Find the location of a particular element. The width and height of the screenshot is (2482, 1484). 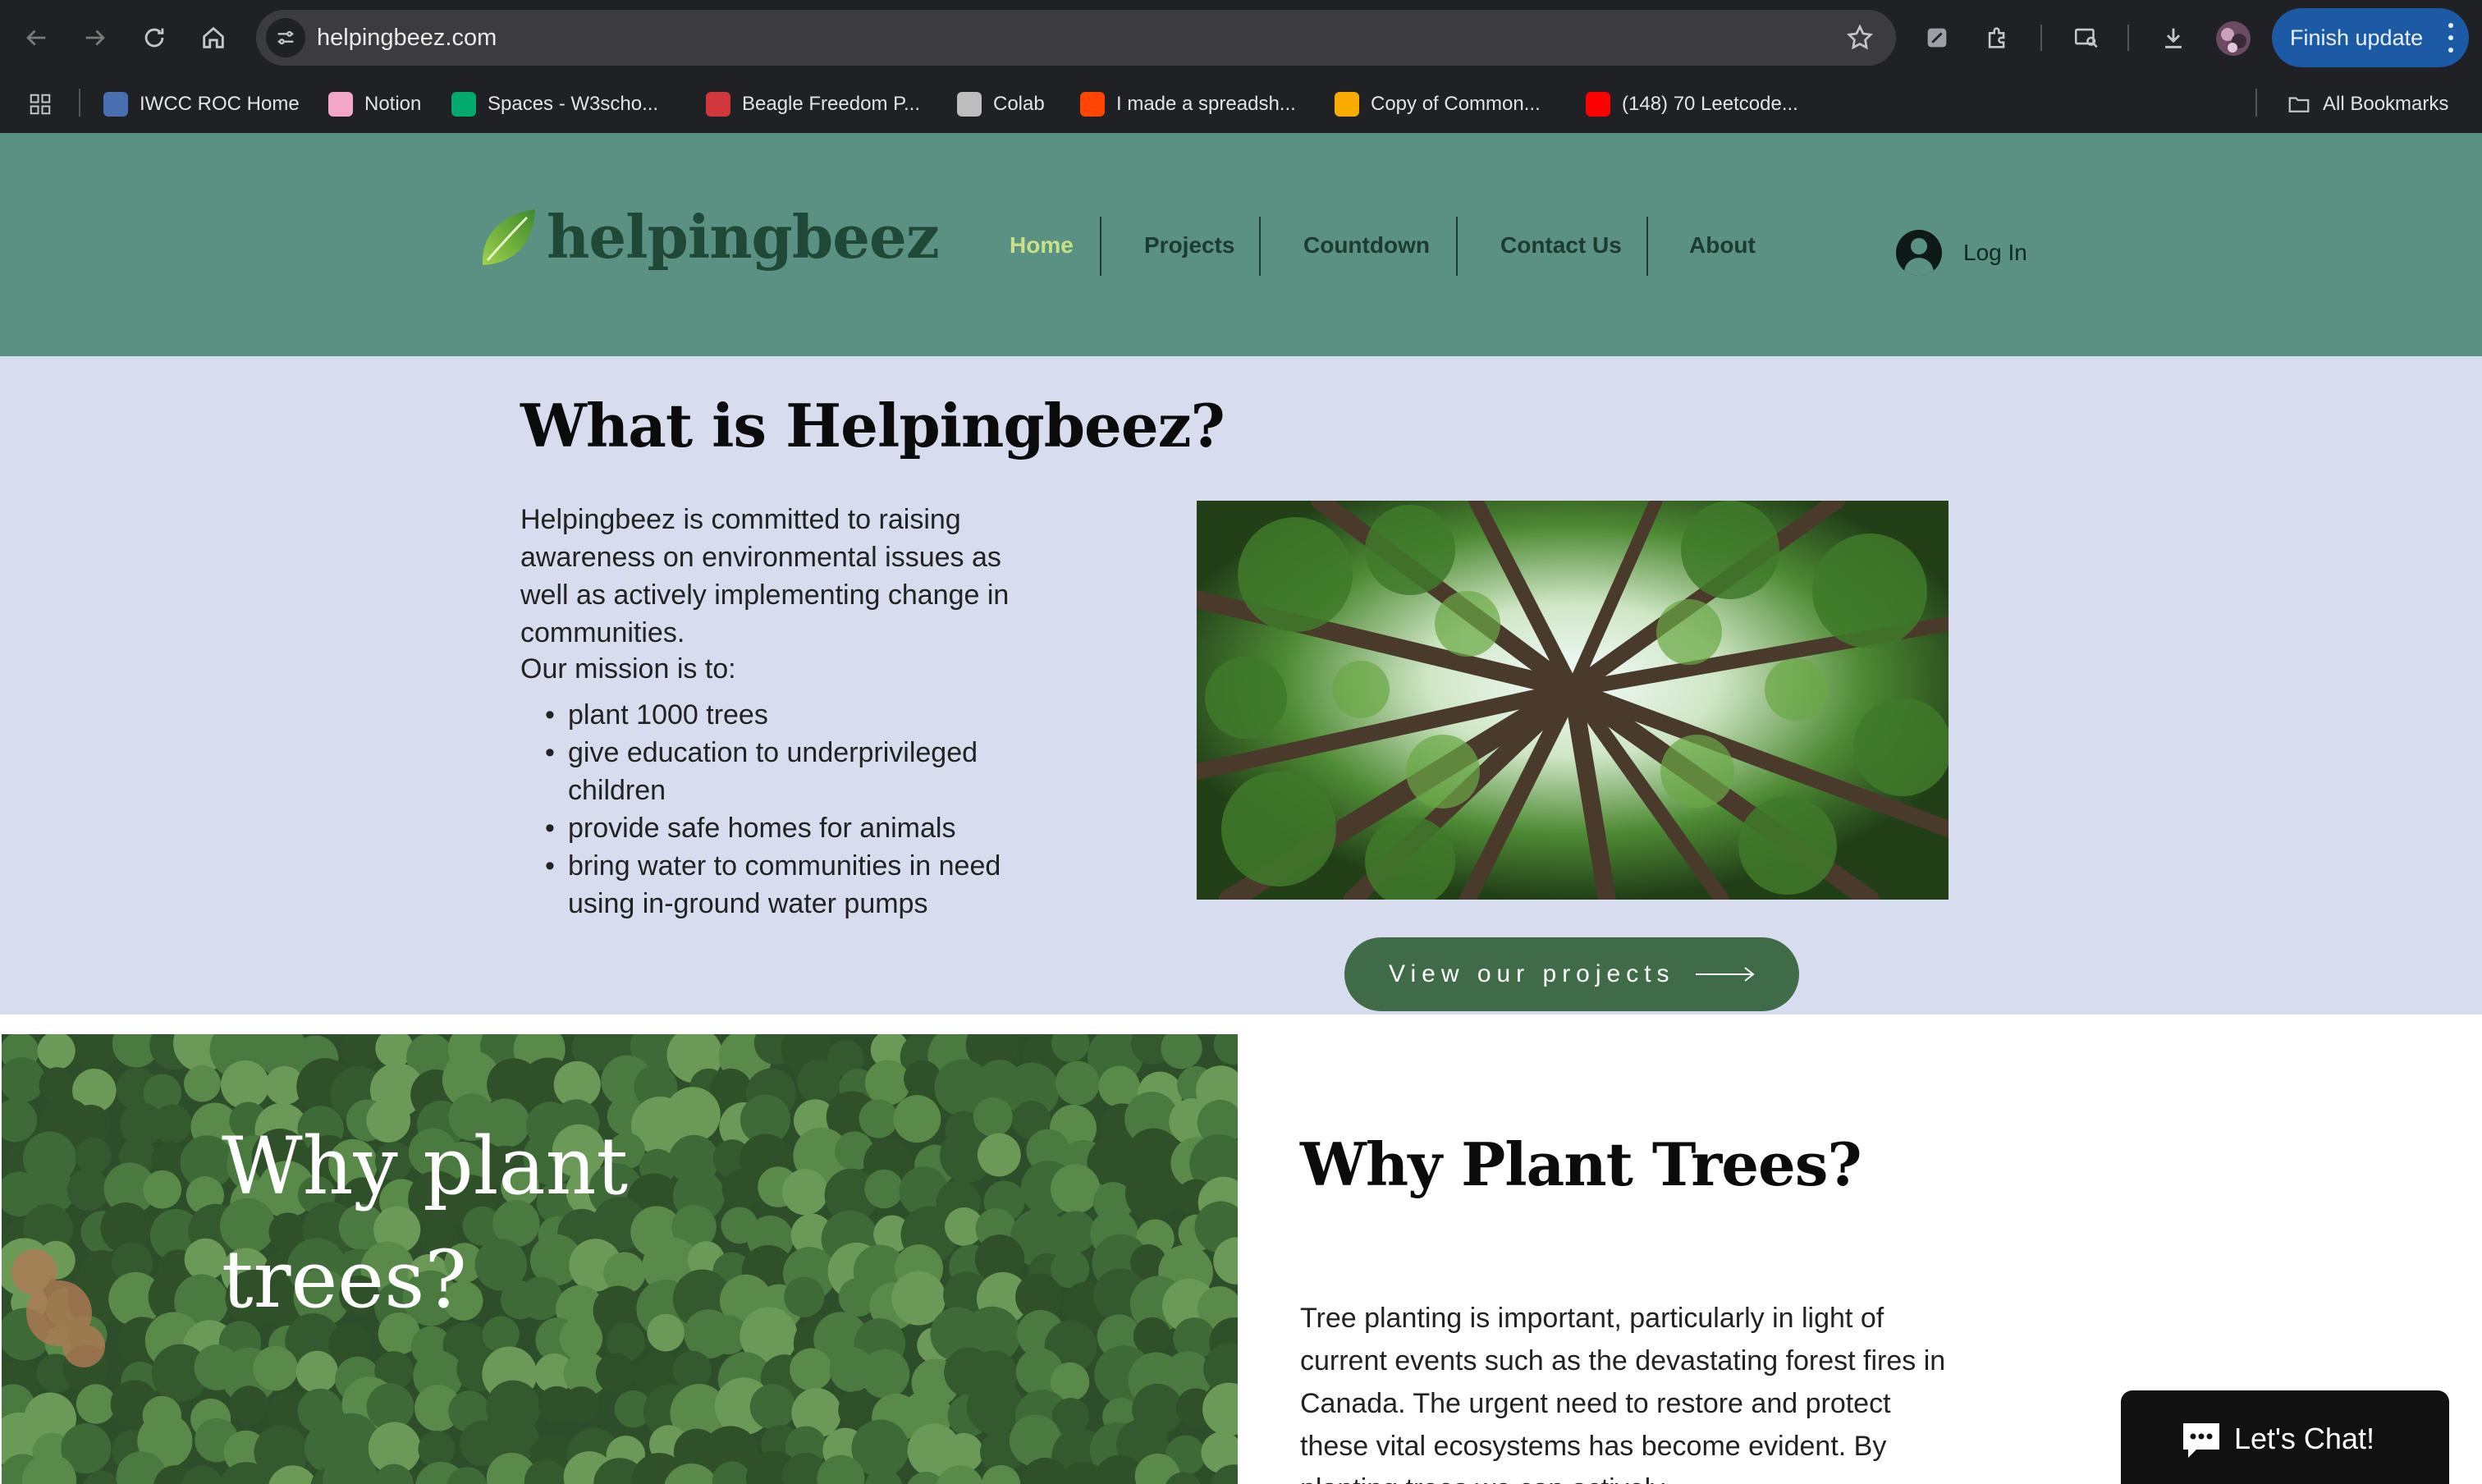

why-image-title: Why plant trees? is located at coordinates (425, 1223).